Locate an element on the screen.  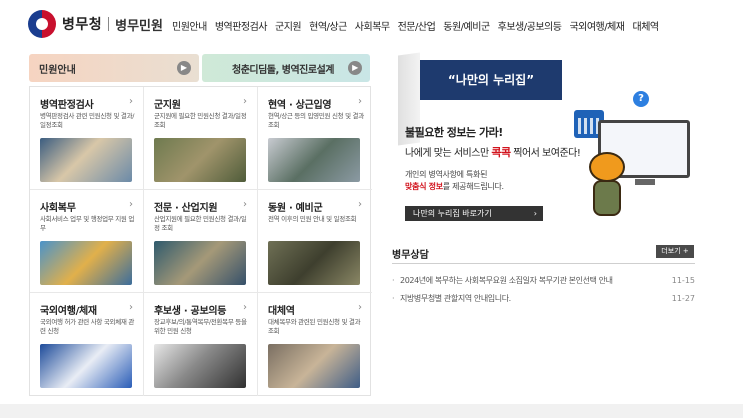
service-description: 전역 이후의 민원 안내 및 일정조회 is located at coordinates (312, 219).